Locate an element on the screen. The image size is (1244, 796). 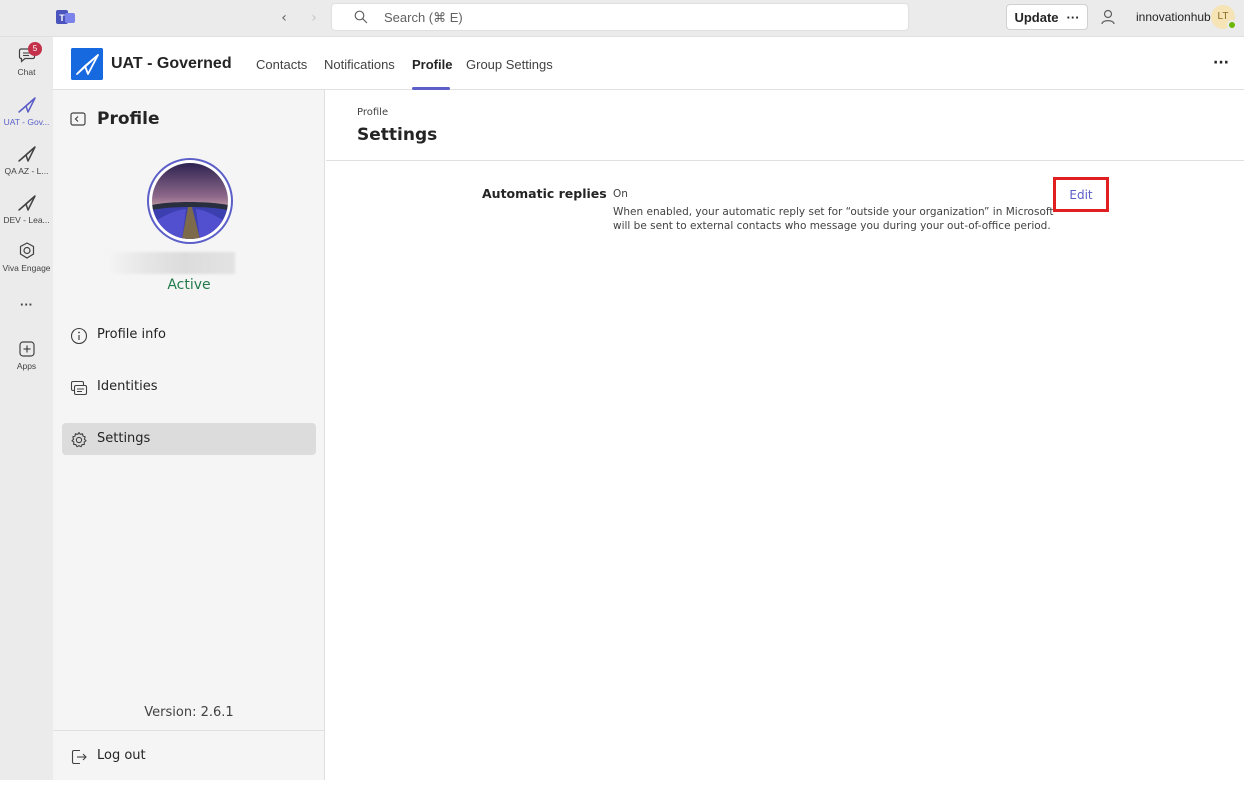
add-apps-icon is located at coordinates (26, 349).